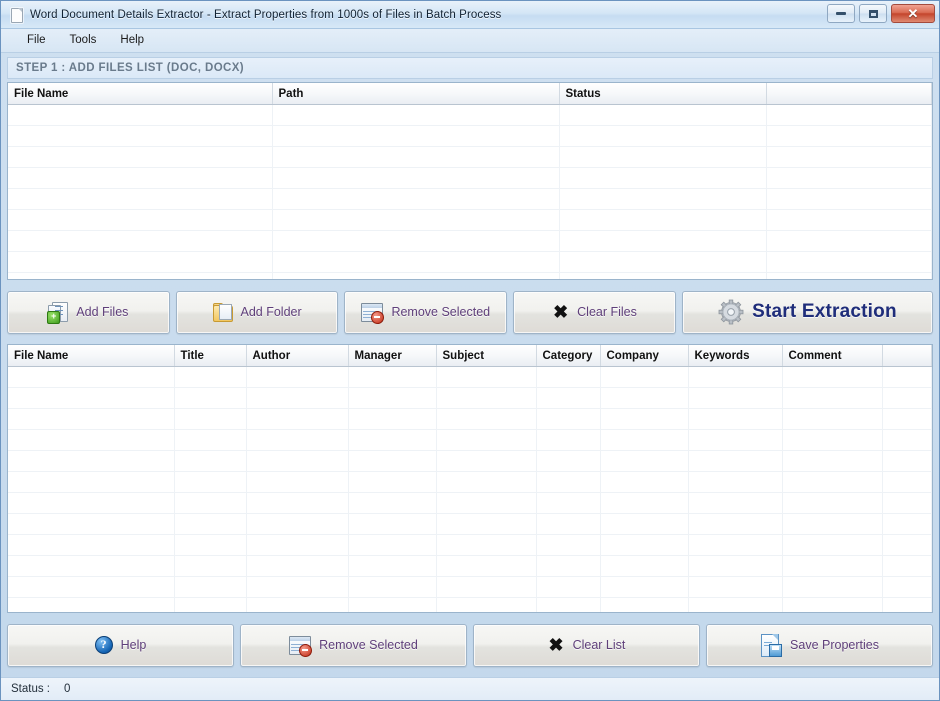 The height and width of the screenshot is (701, 940). Describe the element at coordinates (832, 356) in the screenshot. I see `properties-column-comment: Comment` at that location.